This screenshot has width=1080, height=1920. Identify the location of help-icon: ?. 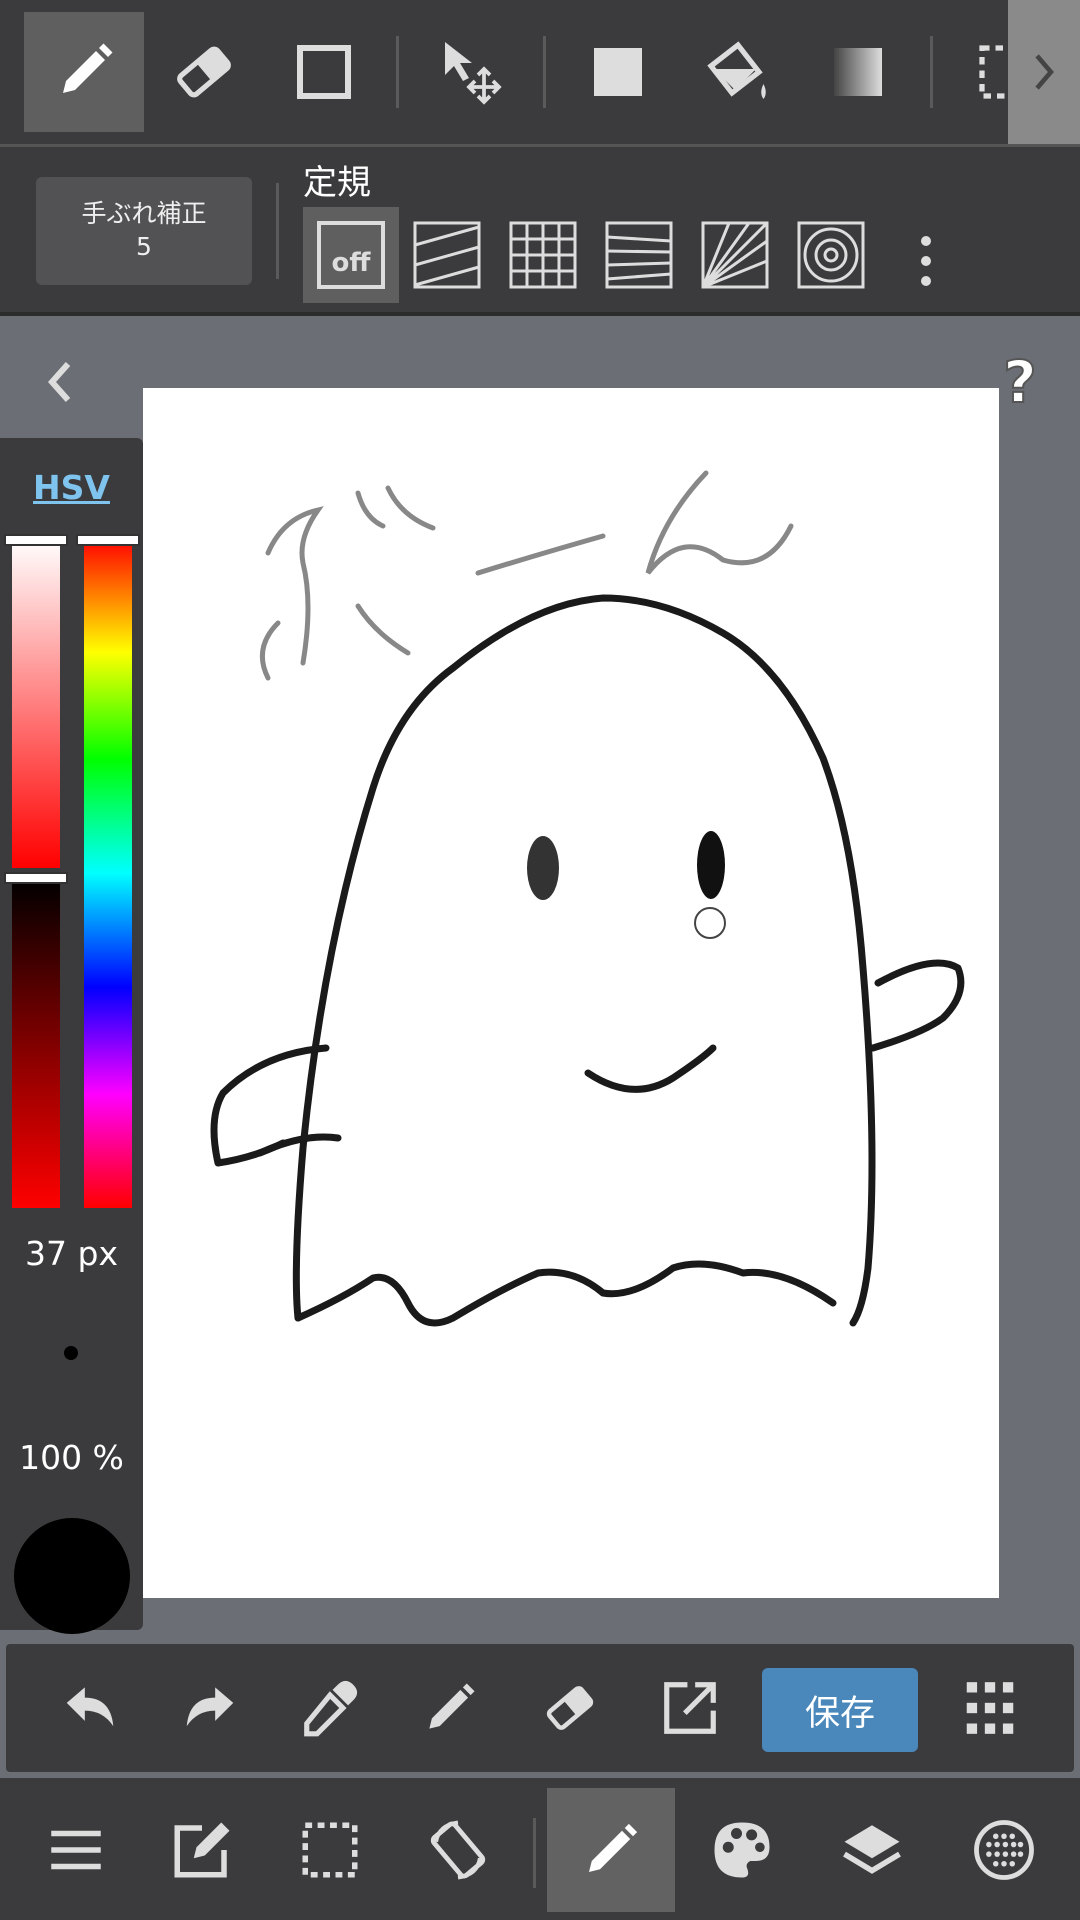
(1020, 382).